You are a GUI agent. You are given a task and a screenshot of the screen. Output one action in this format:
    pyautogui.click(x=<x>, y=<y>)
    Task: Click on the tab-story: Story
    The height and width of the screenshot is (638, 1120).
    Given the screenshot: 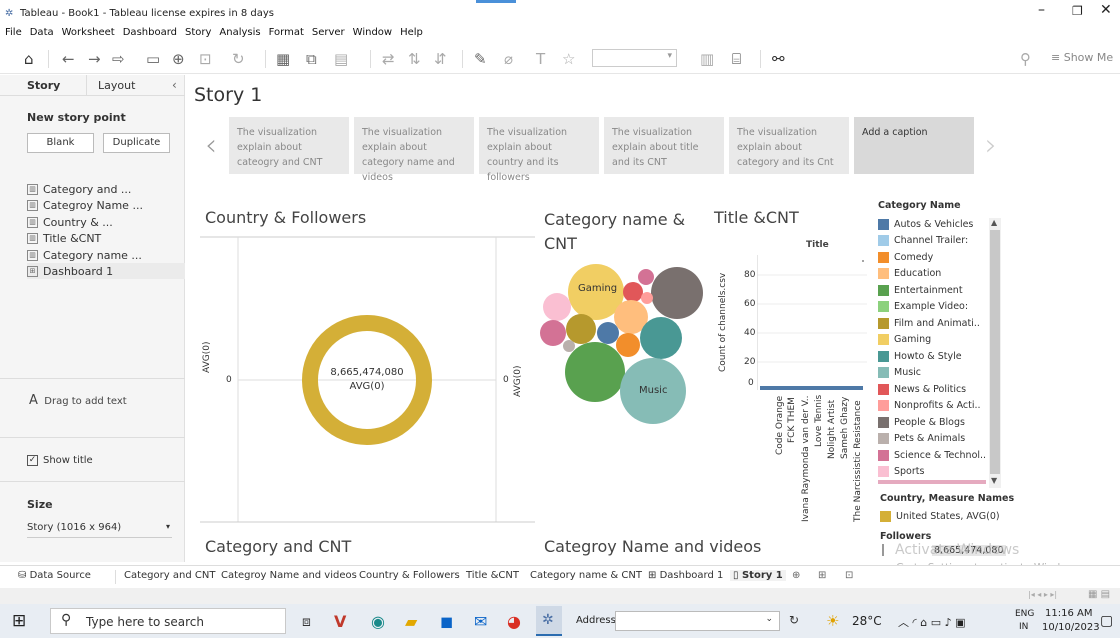 What is the action you would take?
    pyautogui.click(x=43, y=85)
    